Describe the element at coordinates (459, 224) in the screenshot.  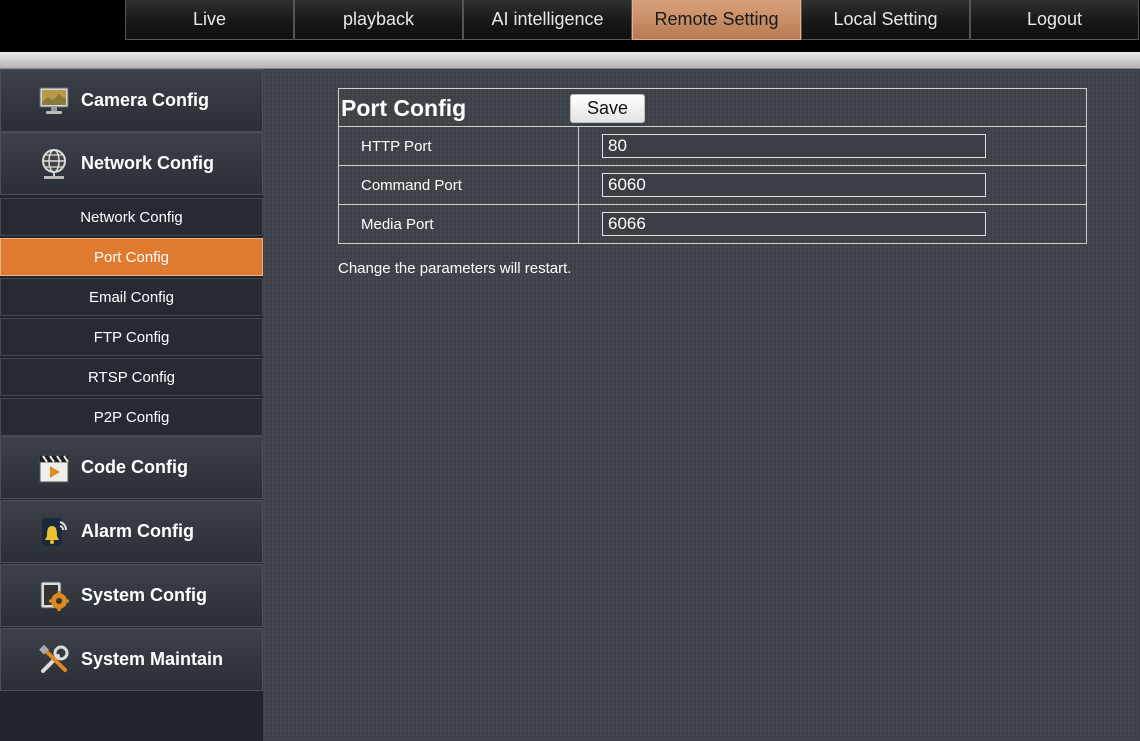
I see `media-port-label: Media Port` at that location.